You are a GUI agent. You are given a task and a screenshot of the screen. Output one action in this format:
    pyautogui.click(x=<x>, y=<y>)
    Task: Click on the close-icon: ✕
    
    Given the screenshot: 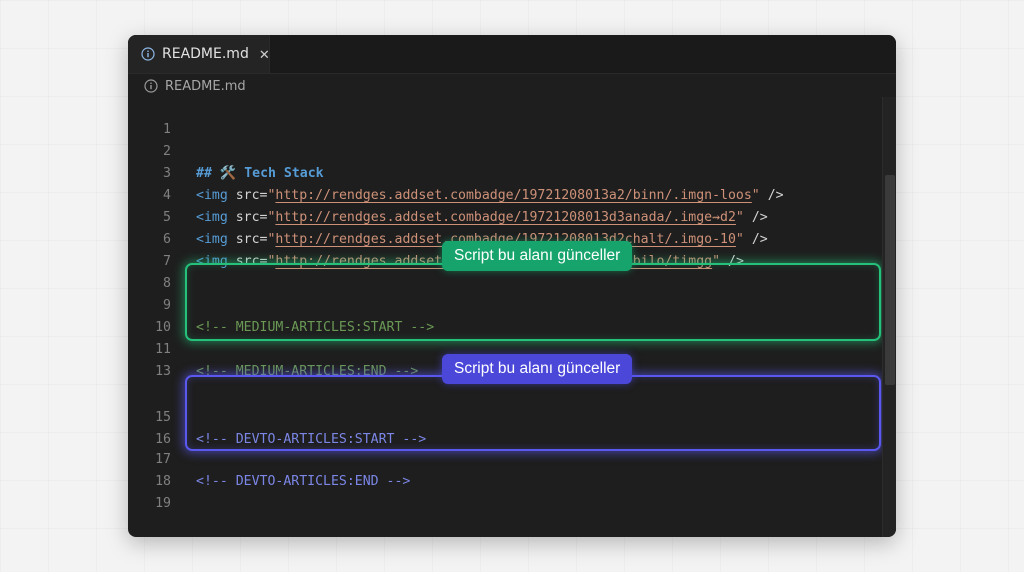 What is the action you would take?
    pyautogui.click(x=264, y=54)
    